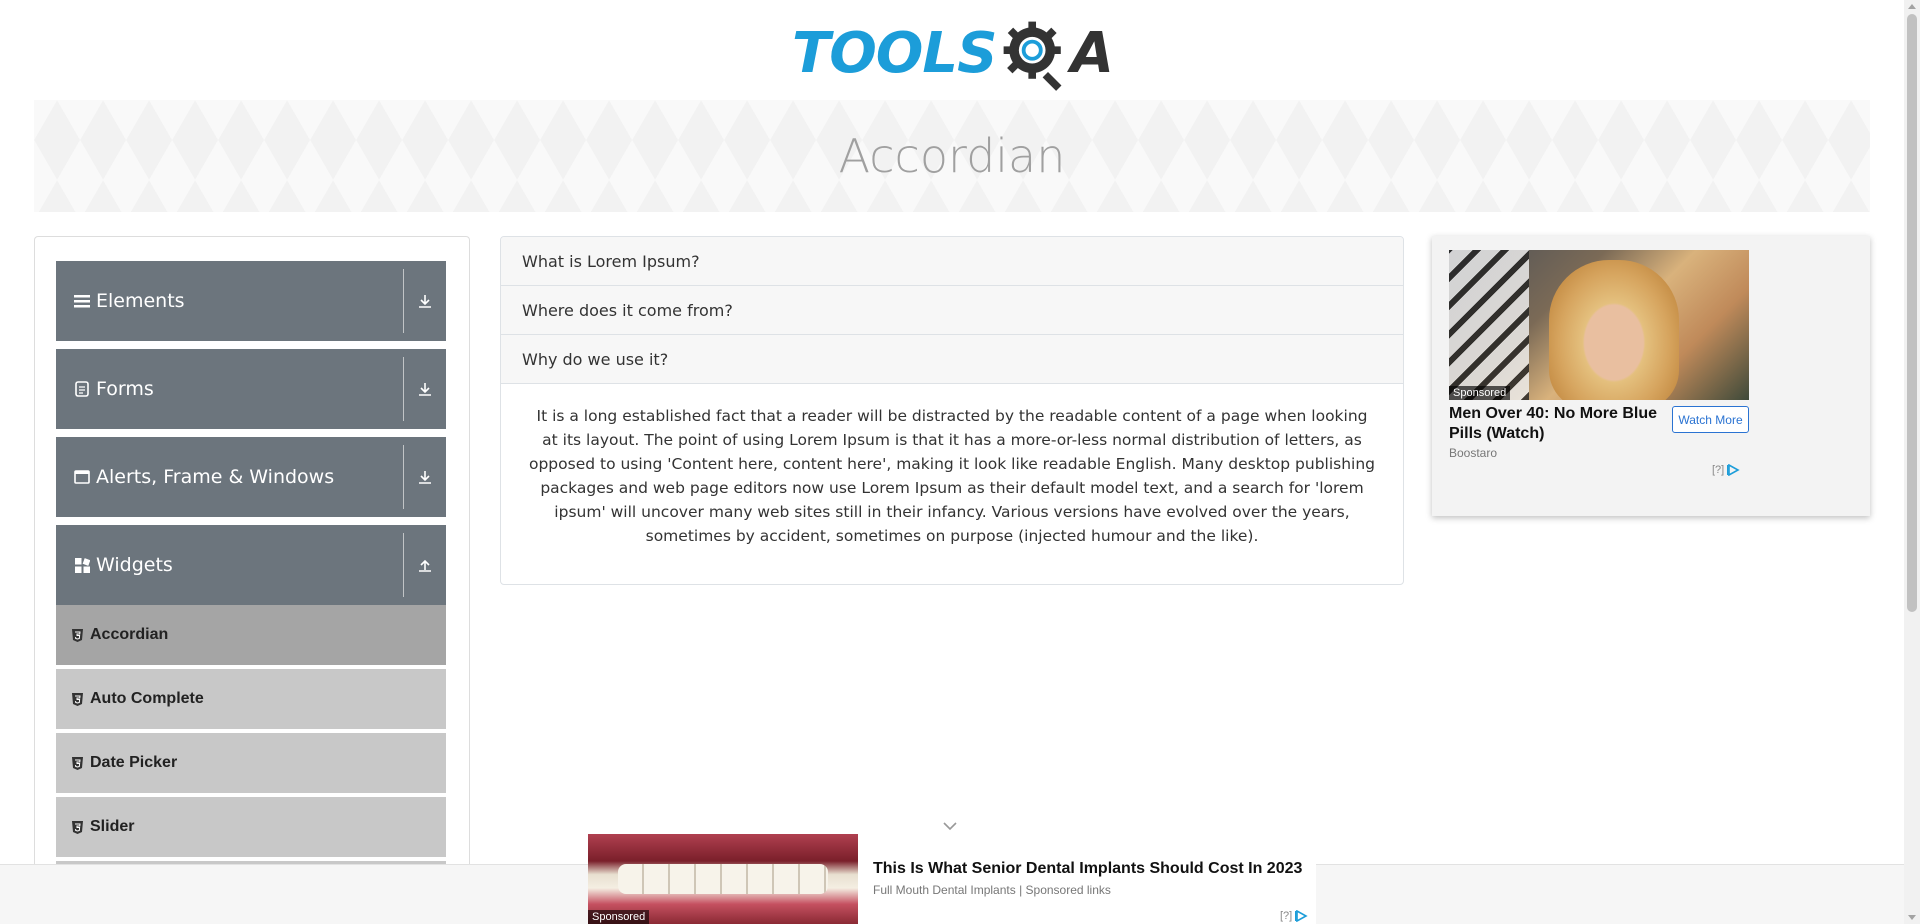 This screenshot has height=924, width=1920. I want to click on logo-text-tail: A, so click(1092, 53).